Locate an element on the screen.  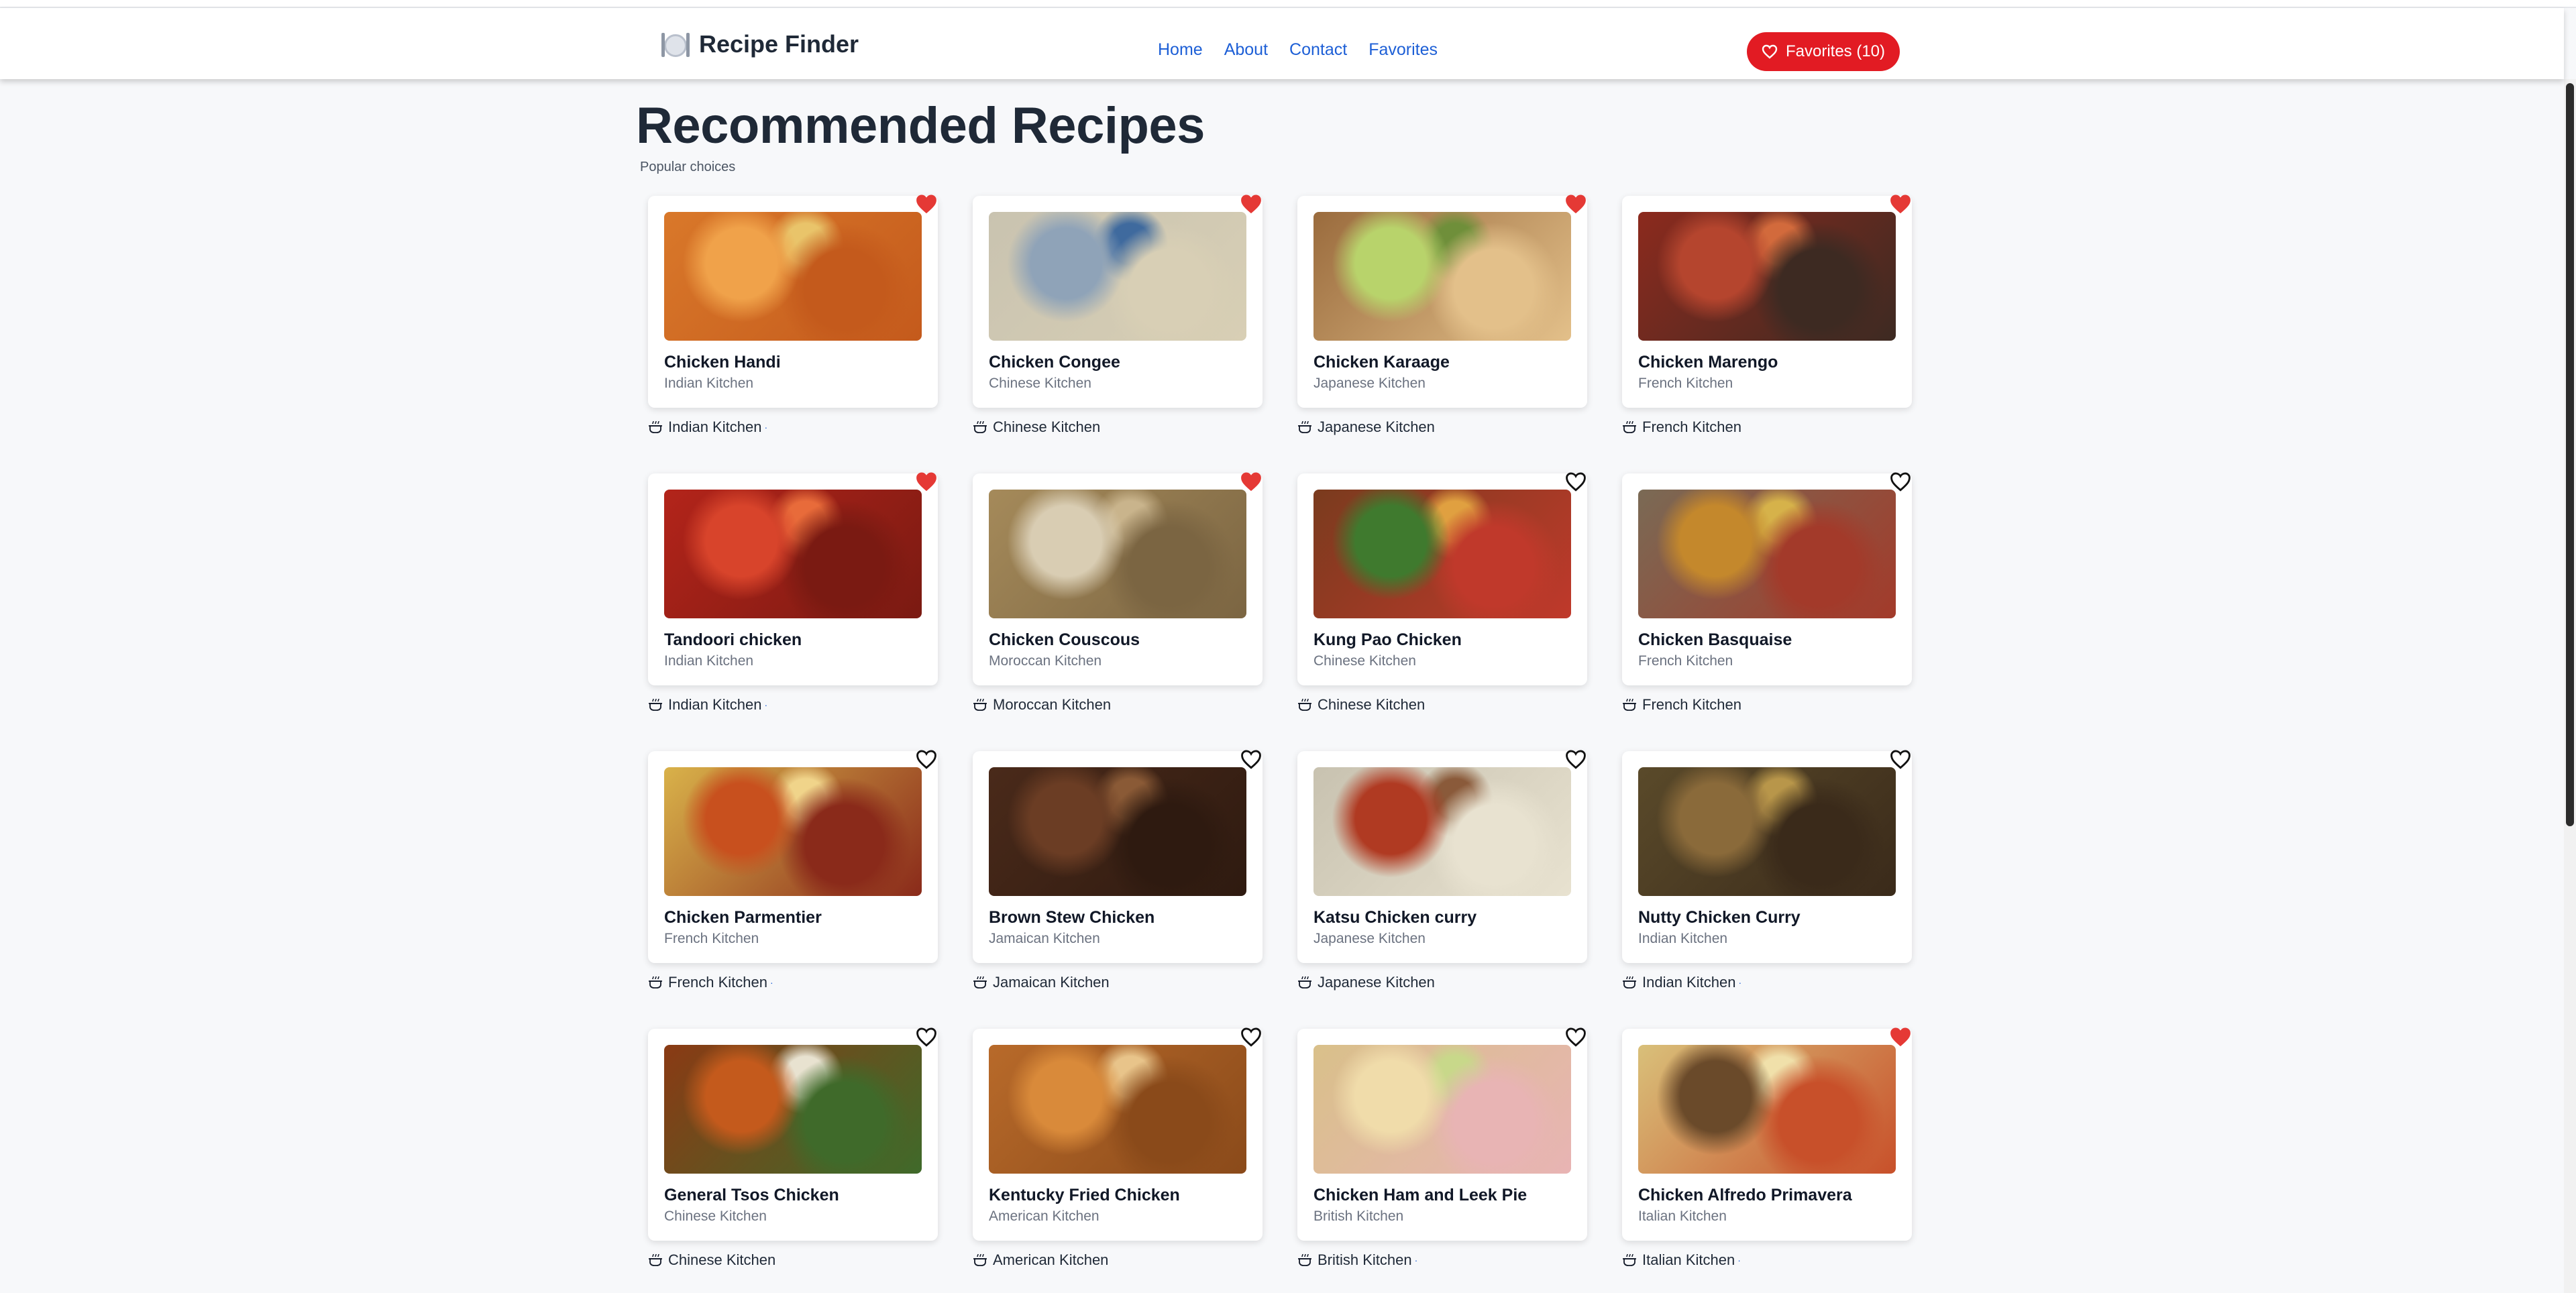
recipe-card-body: Chicken Karaage Japanese Kitchen is located at coordinates (1442, 302).